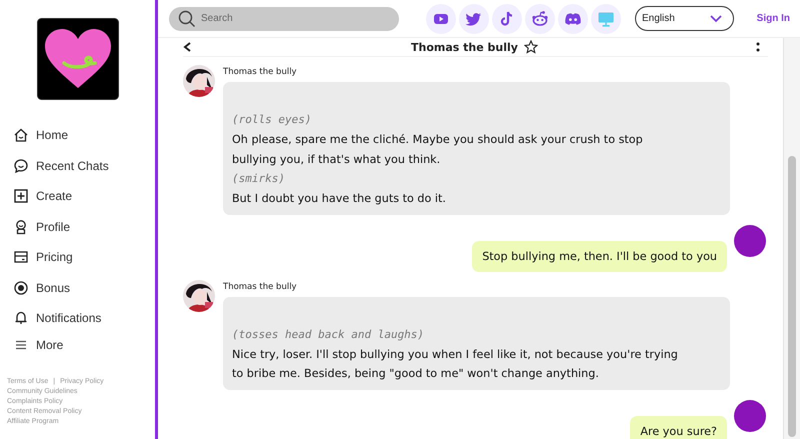 This screenshot has width=800, height=439. What do you see at coordinates (464, 47) in the screenshot?
I see `chat-title: Thomas the bully` at bounding box center [464, 47].